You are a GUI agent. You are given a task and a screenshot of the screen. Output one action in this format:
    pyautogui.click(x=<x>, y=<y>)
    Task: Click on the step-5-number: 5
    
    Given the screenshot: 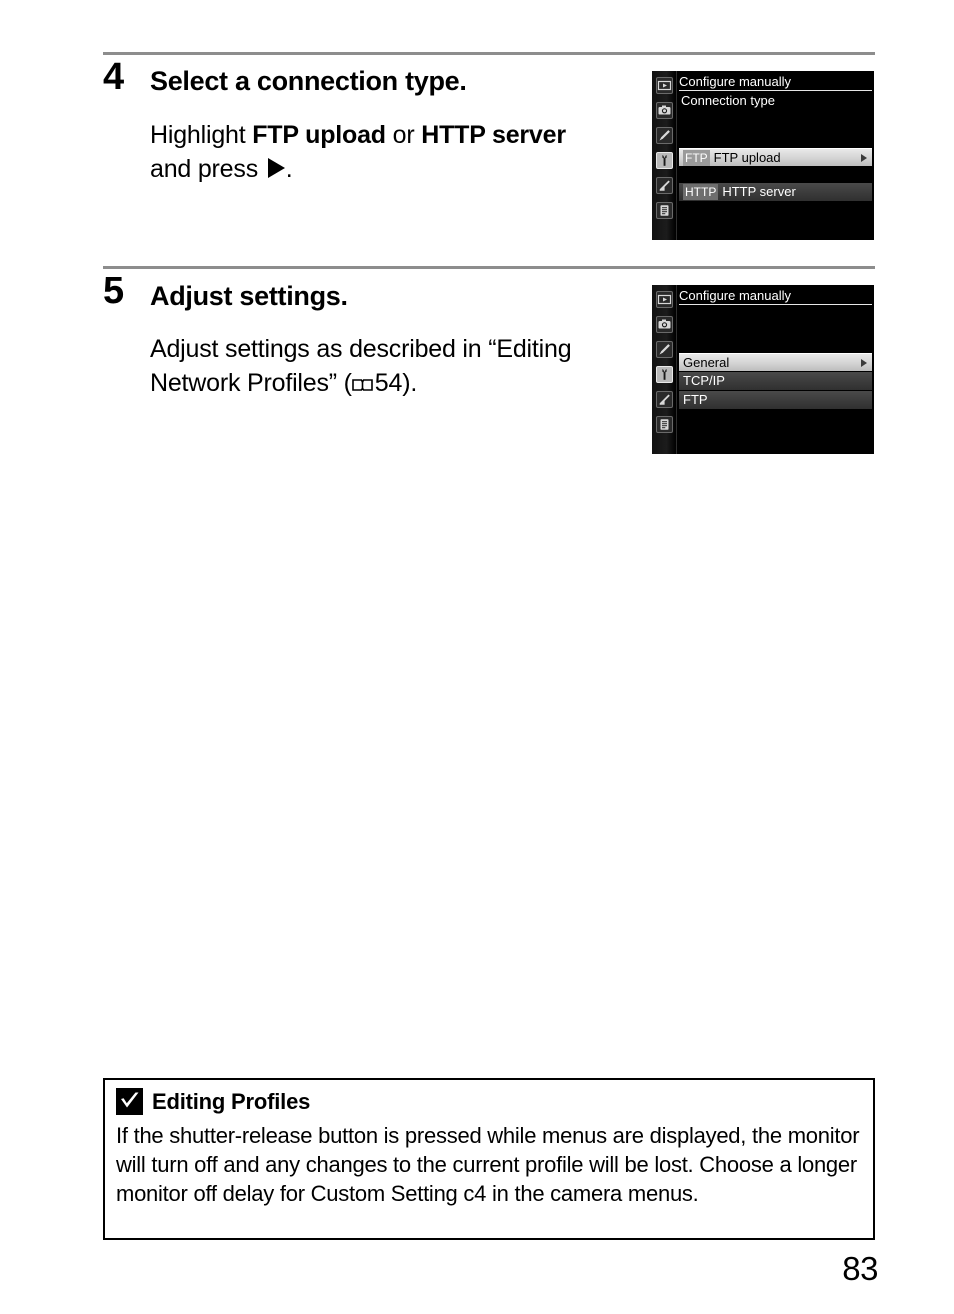 What is the action you would take?
    pyautogui.click(x=113, y=291)
    